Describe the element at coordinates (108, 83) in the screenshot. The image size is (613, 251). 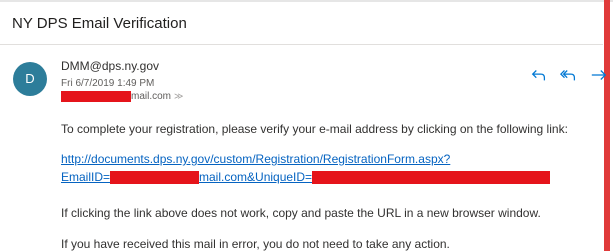
I see `message-date: Fri 6/7/2019 1:49 PM` at that location.